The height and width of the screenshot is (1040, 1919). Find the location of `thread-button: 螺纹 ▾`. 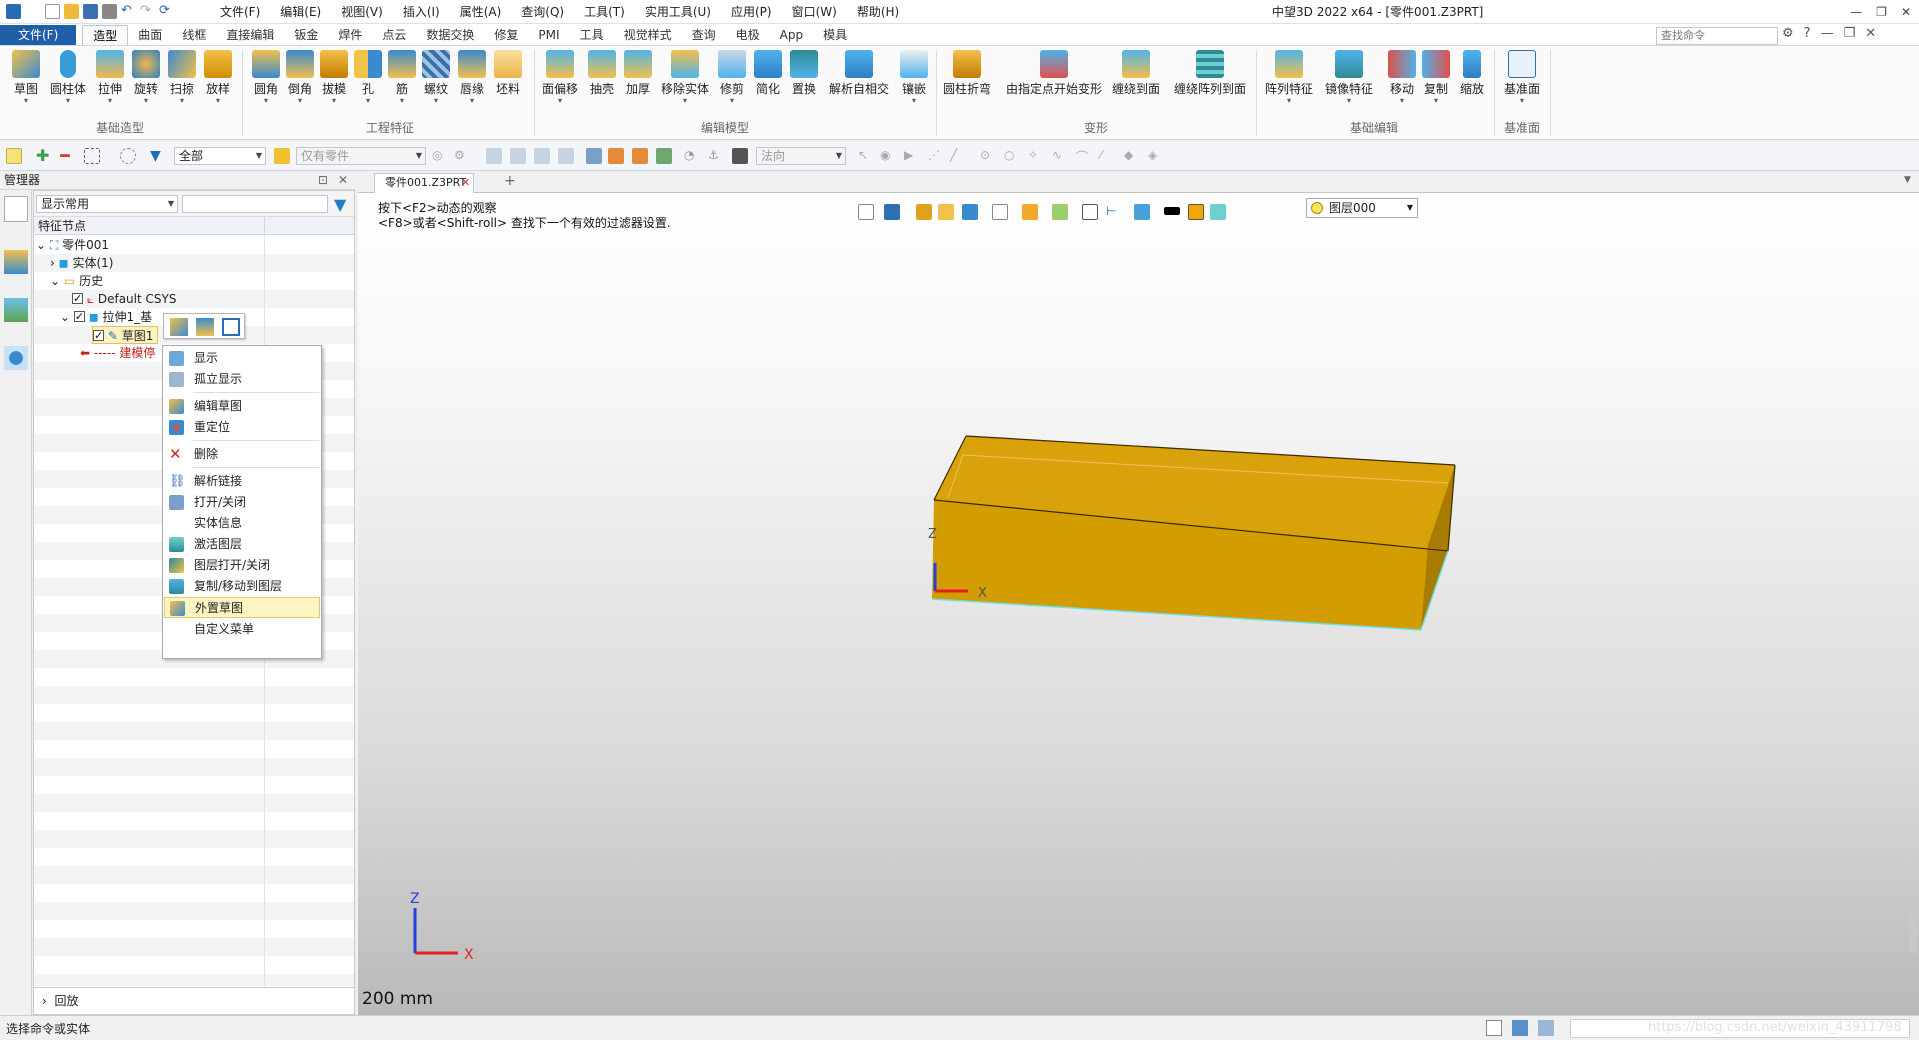

thread-button: 螺纹 ▾ is located at coordinates (436, 77).